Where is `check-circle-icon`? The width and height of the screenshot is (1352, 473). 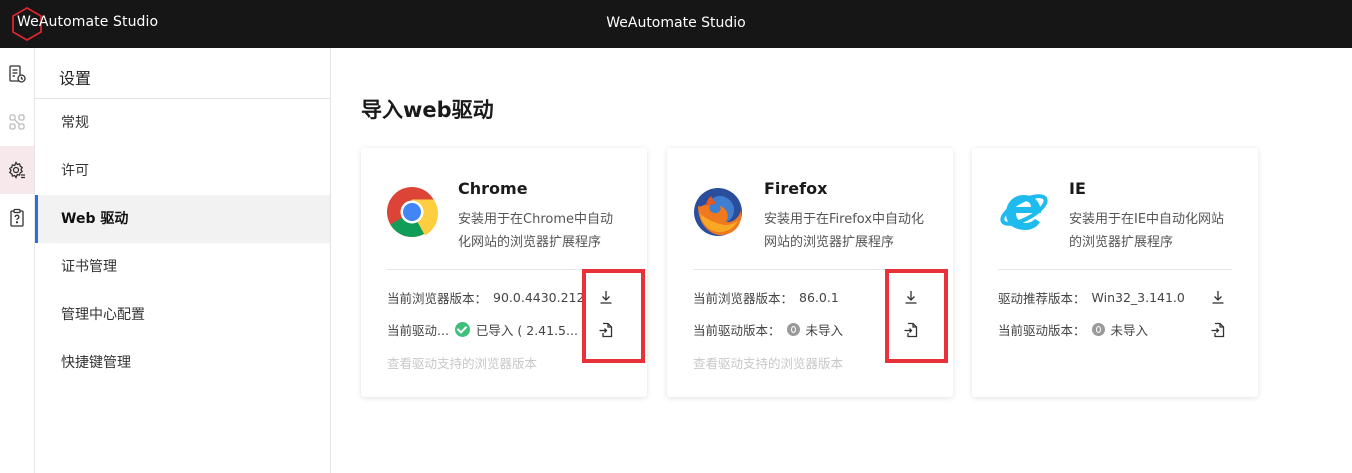 check-circle-icon is located at coordinates (462, 329).